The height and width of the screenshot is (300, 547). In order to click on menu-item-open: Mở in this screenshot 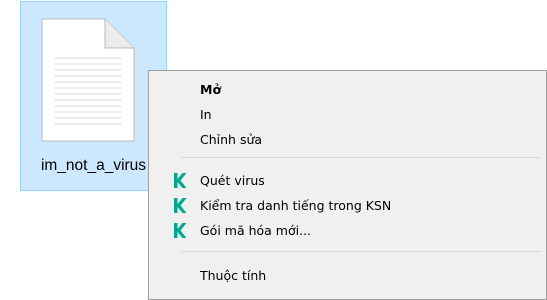, I will do `click(347, 89)`.